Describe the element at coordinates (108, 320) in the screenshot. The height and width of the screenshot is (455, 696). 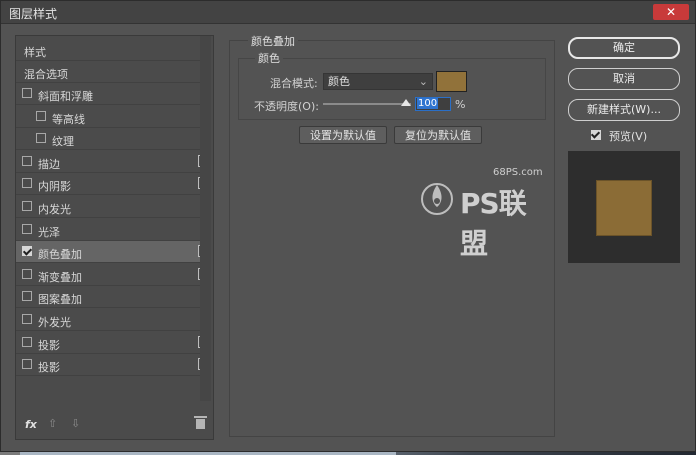
I see `style-item: 外发光` at that location.